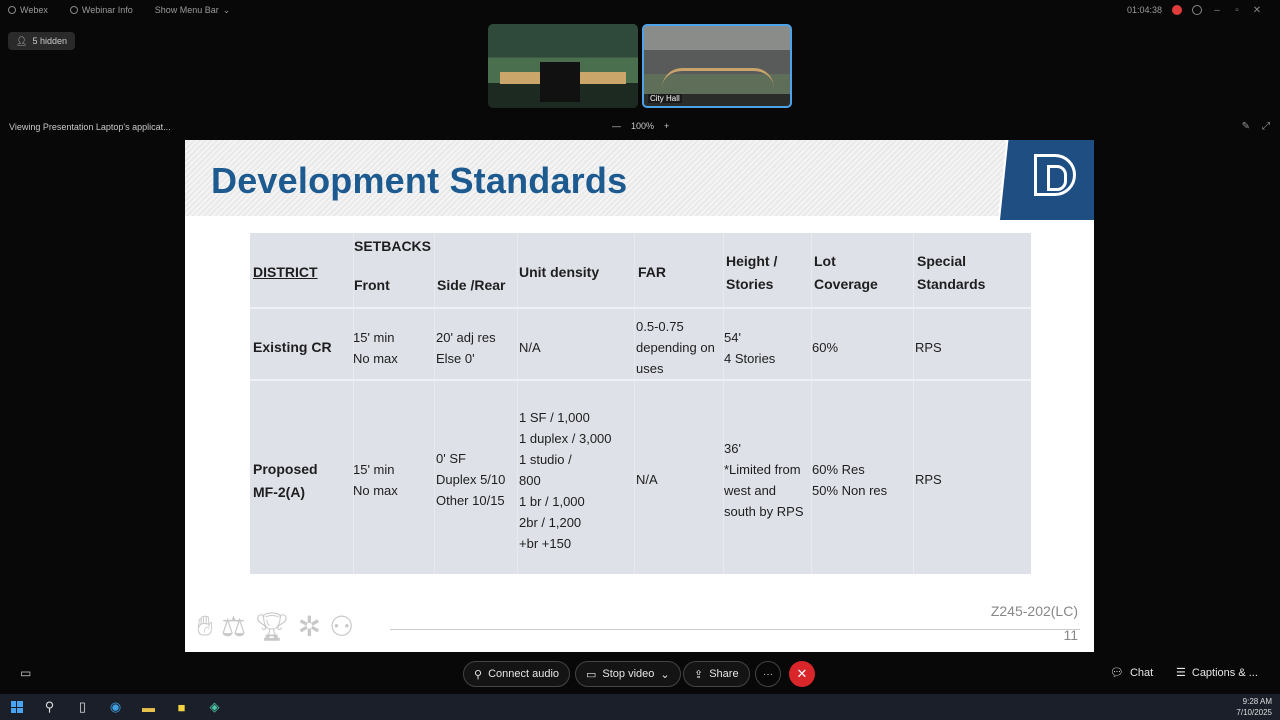  I want to click on maximize-button: ▫, so click(1237, 10).